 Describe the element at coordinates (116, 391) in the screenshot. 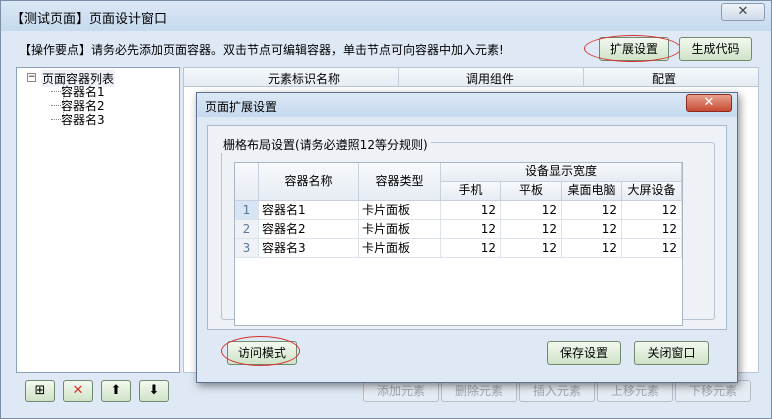

I see `move-up-icon: ⬆` at that location.